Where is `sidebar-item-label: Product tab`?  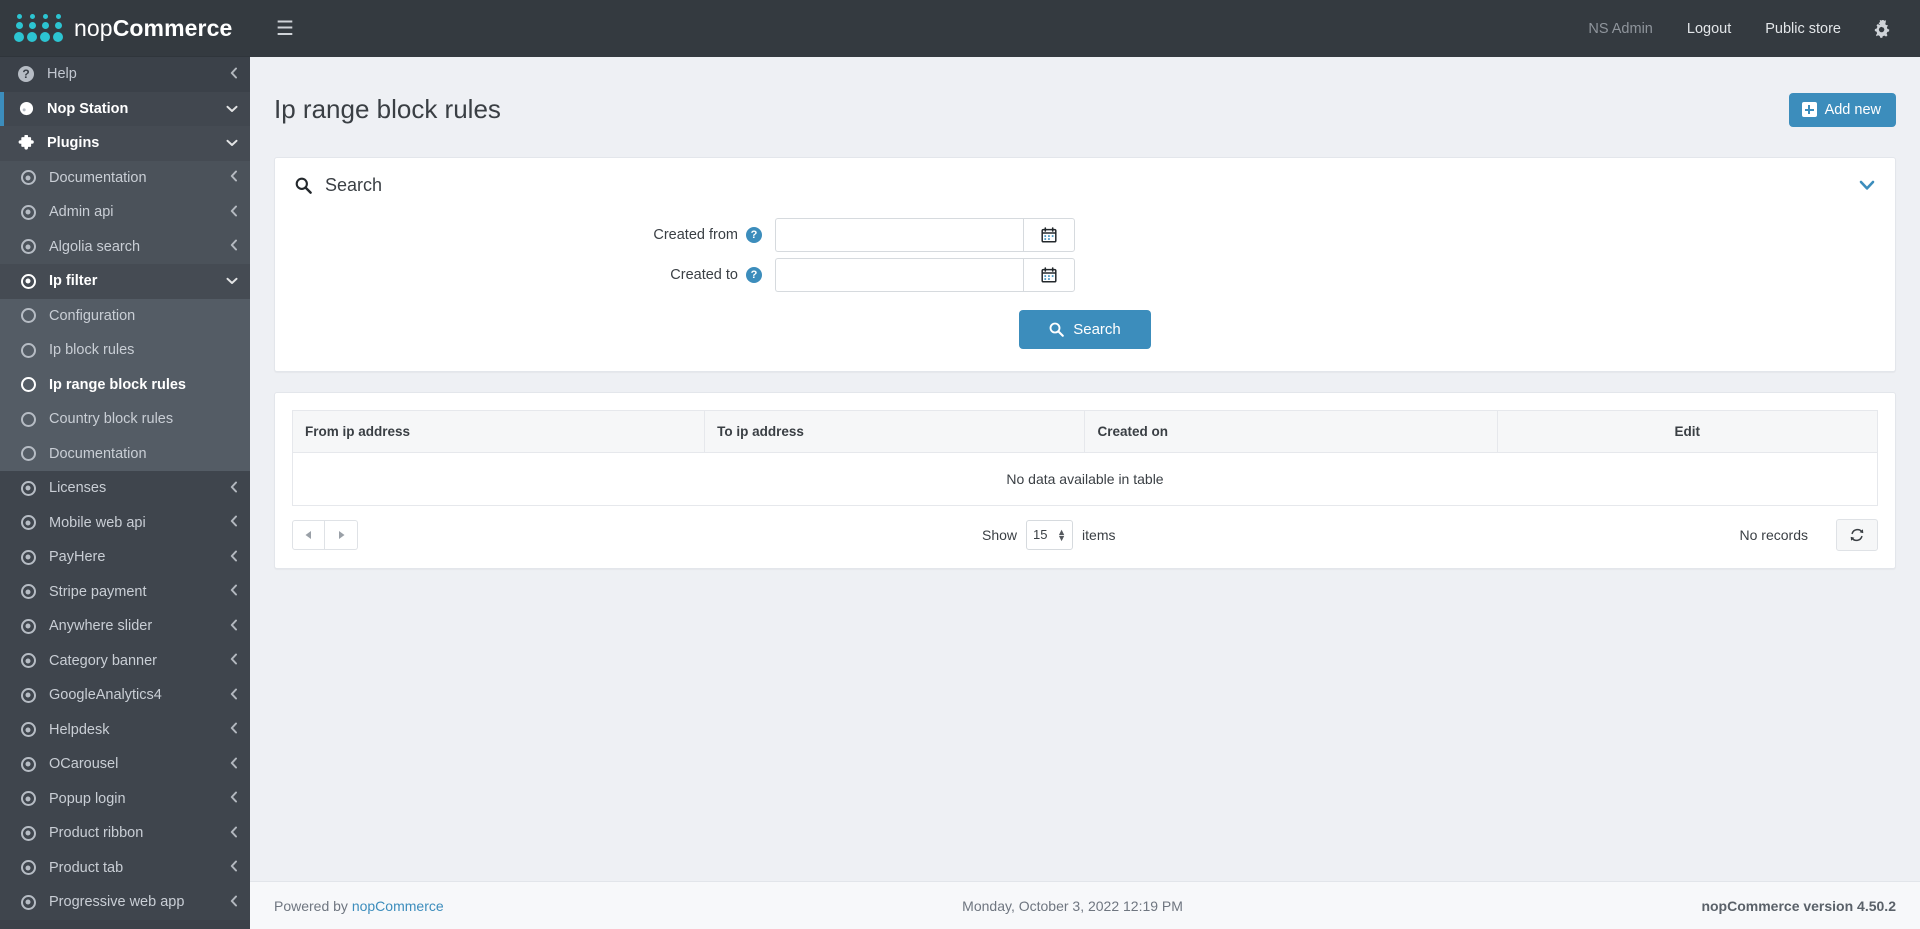 sidebar-item-label: Product tab is located at coordinates (86, 867).